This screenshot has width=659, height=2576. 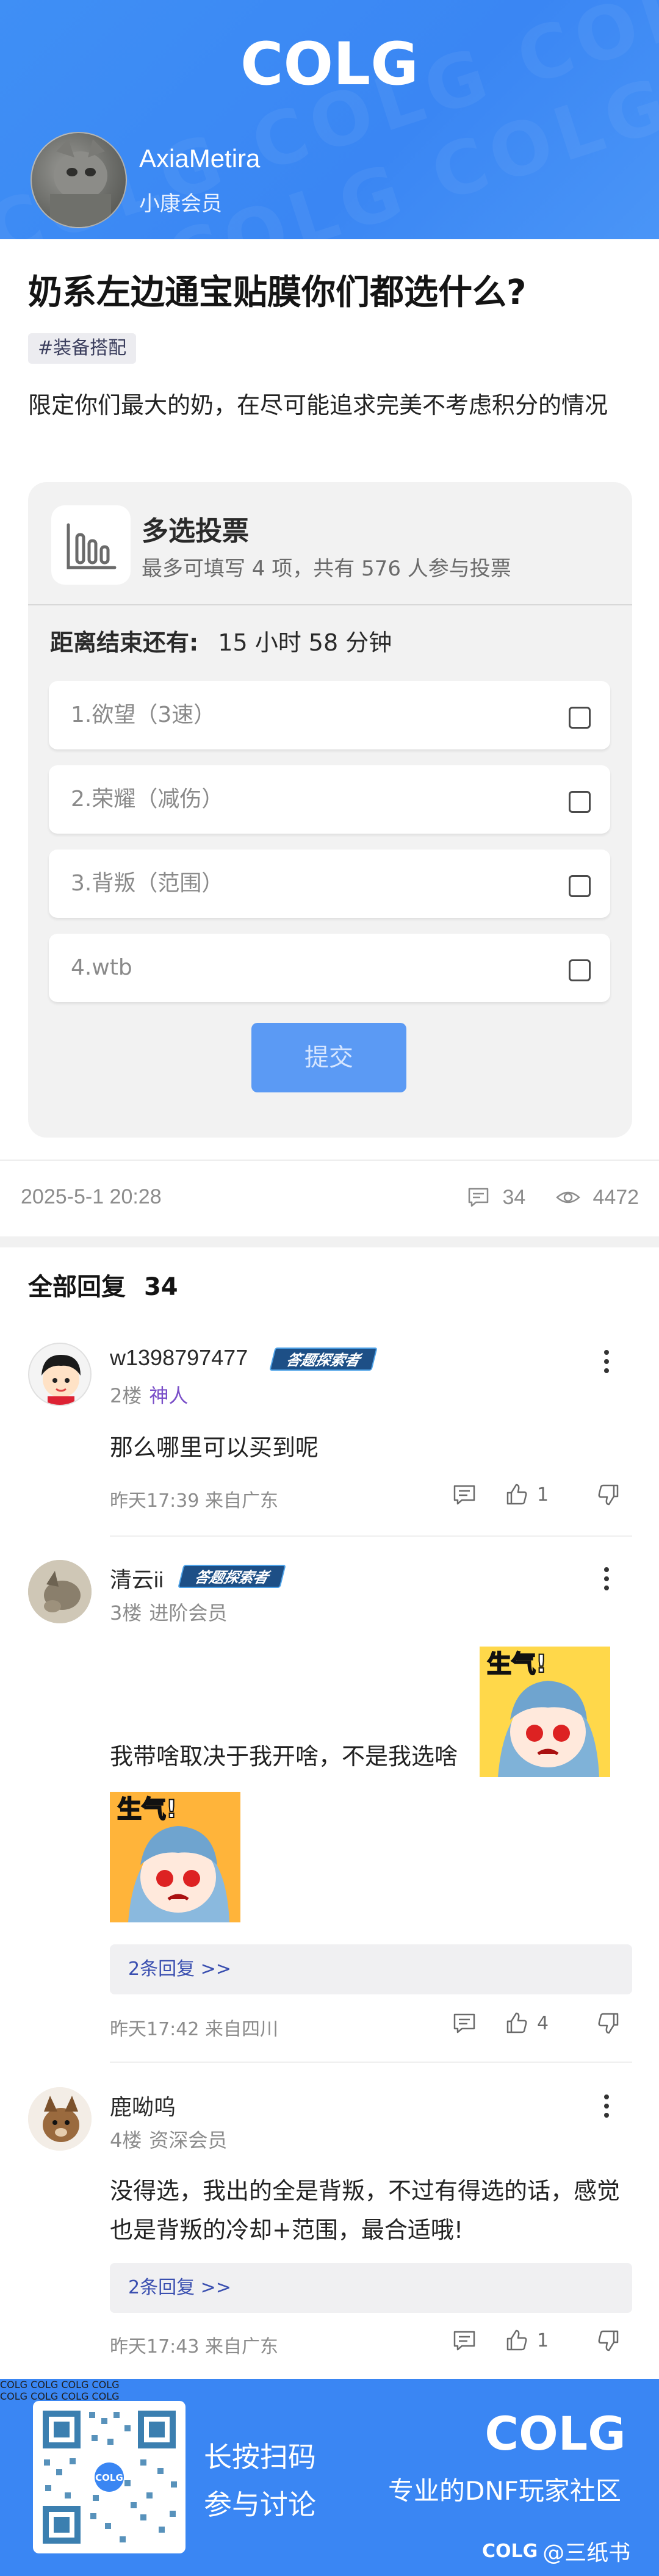 I want to click on reply-floor: 3楼 进阶会员, so click(x=168, y=1612).